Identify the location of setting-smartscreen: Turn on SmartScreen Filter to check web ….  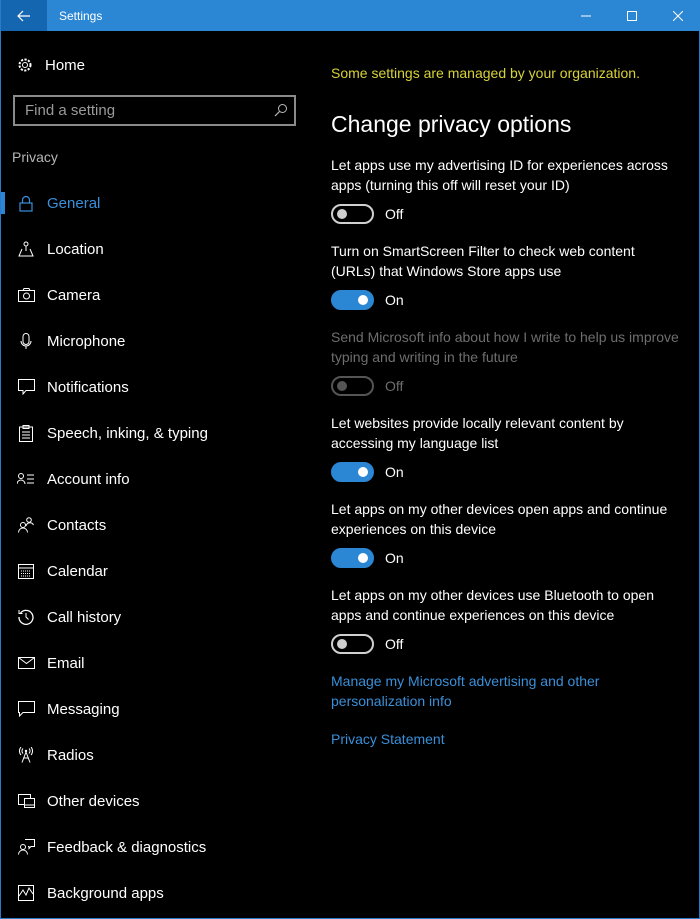
(506, 276).